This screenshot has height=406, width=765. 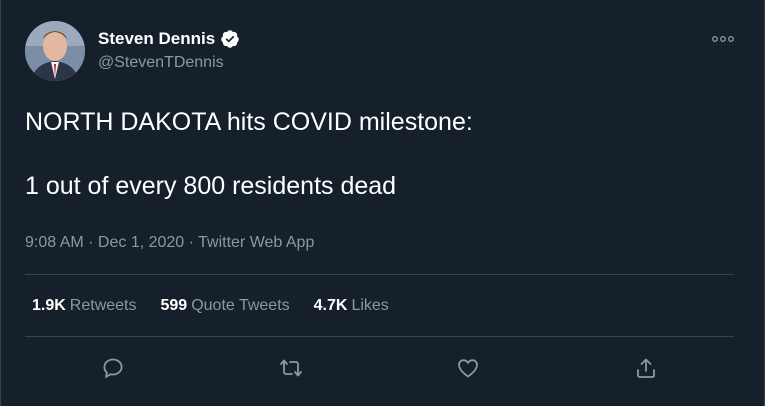 I want to click on quote-tweets-stat: 599 Quote Tweets, so click(x=225, y=306).